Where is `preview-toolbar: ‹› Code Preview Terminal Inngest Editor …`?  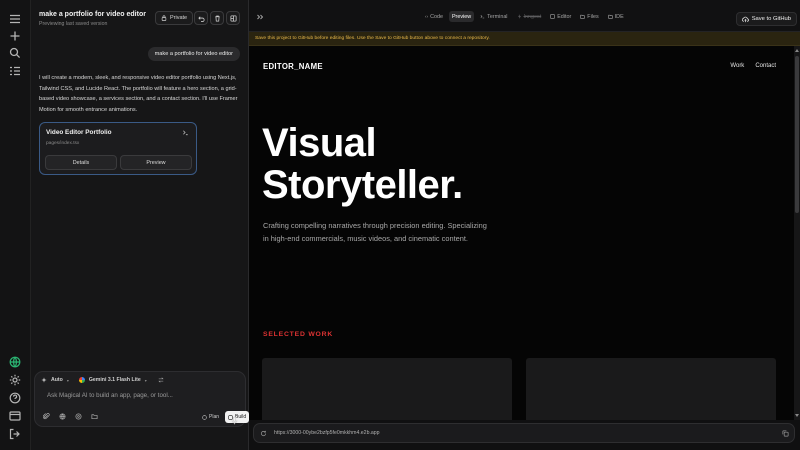
preview-toolbar: ‹› Code Preview Terminal Inngest Editor … is located at coordinates (524, 16).